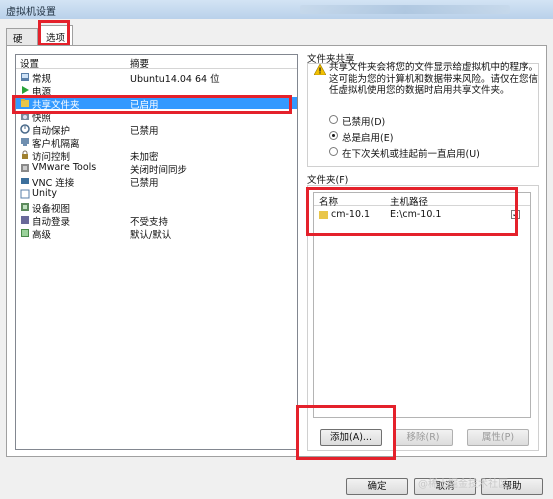  I want to click on settings-item-vnc: VNC 连接 已禁用, so click(156, 182).